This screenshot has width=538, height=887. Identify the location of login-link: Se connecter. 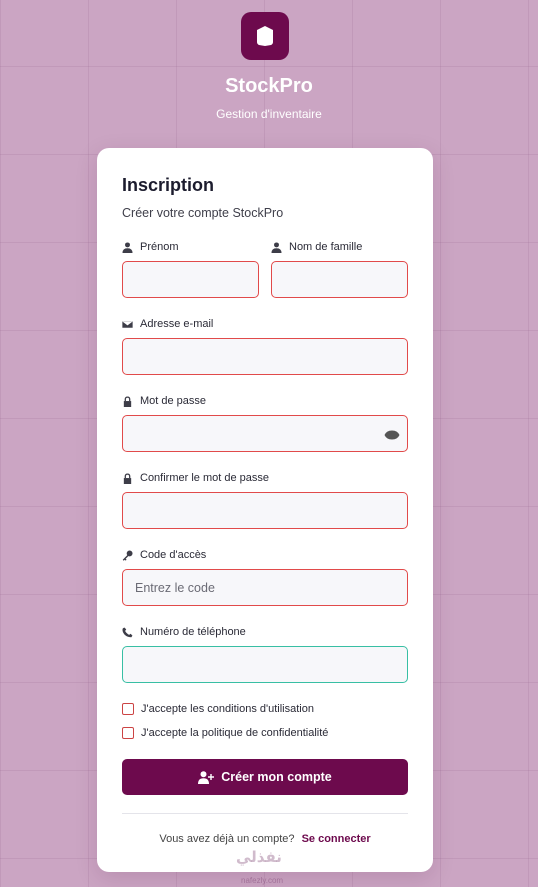
(336, 839).